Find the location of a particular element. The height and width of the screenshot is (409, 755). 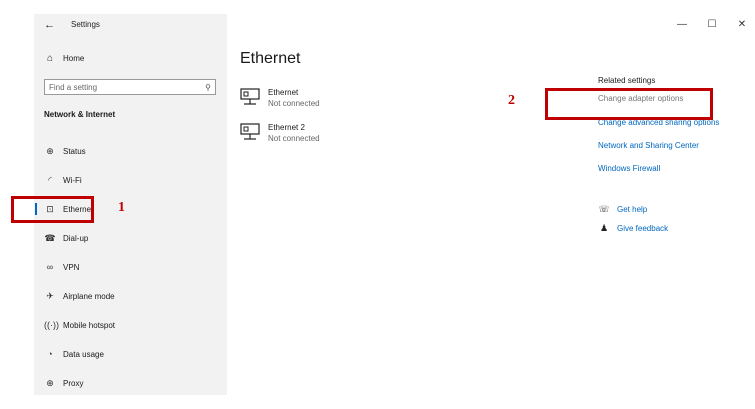

network-and-sharing-center-link: Network and Sharing Center is located at coordinates (648, 145).